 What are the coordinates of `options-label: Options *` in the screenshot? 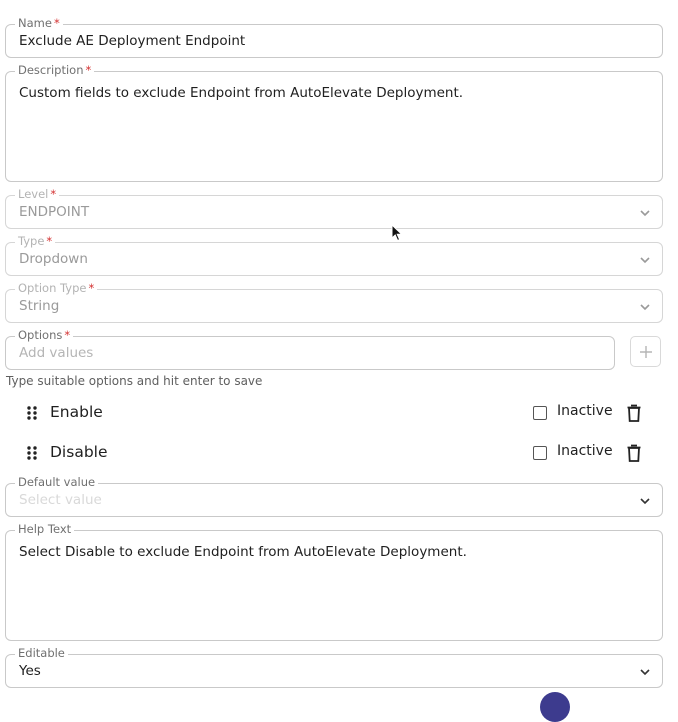 It's located at (44, 335).